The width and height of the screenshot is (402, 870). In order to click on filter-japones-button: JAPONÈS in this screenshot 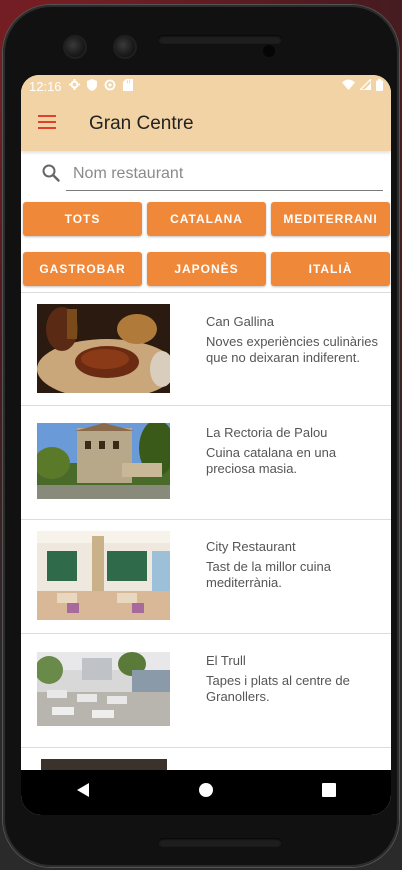, I will do `click(206, 269)`.